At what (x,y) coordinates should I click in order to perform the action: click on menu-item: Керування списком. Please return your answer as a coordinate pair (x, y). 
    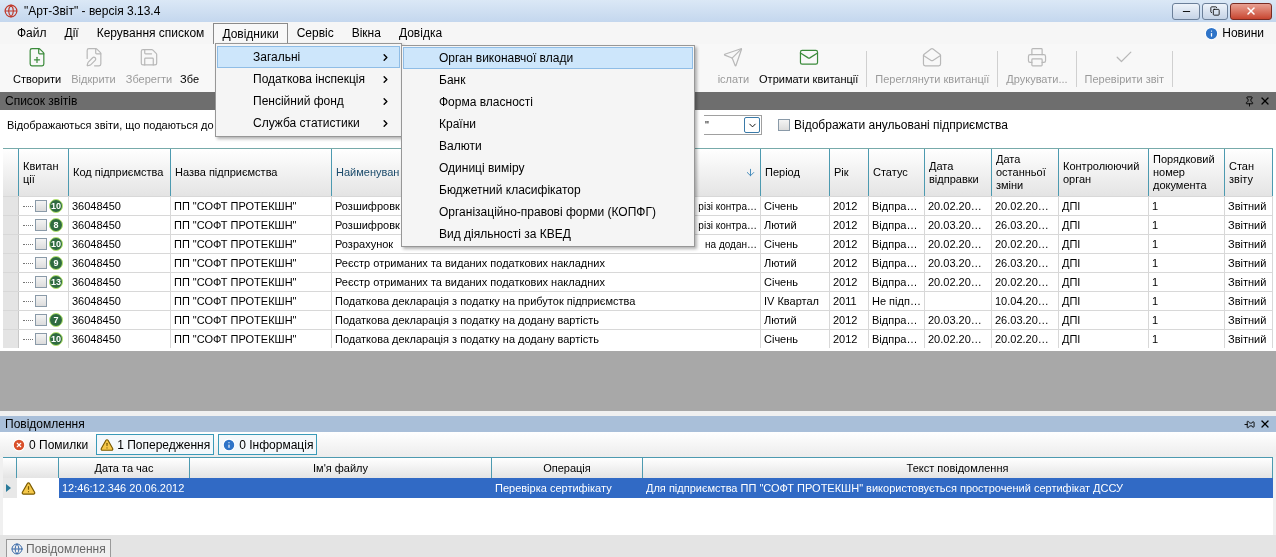
    Looking at the image, I should click on (150, 33).